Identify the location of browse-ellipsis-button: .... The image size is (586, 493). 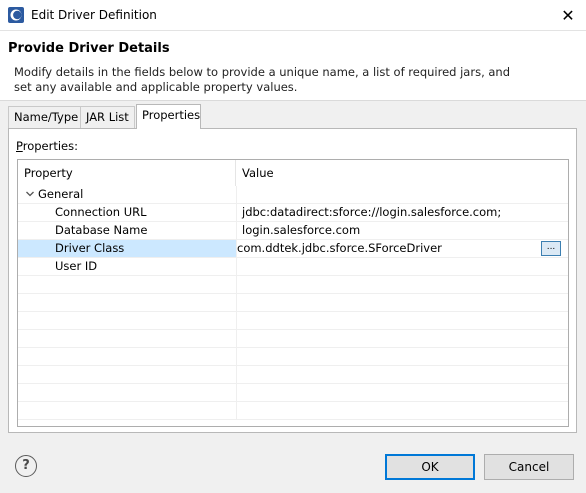
(551, 248).